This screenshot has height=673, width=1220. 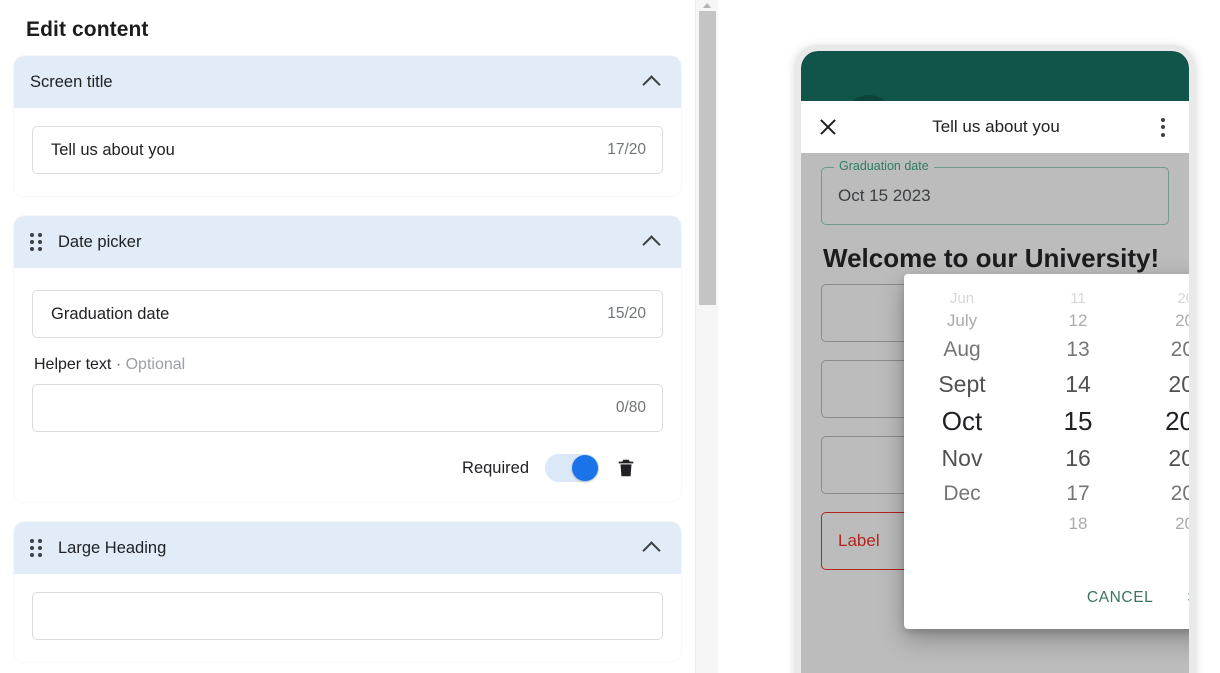 I want to click on preview-appbar-title: Tell us about you, so click(x=996, y=126).